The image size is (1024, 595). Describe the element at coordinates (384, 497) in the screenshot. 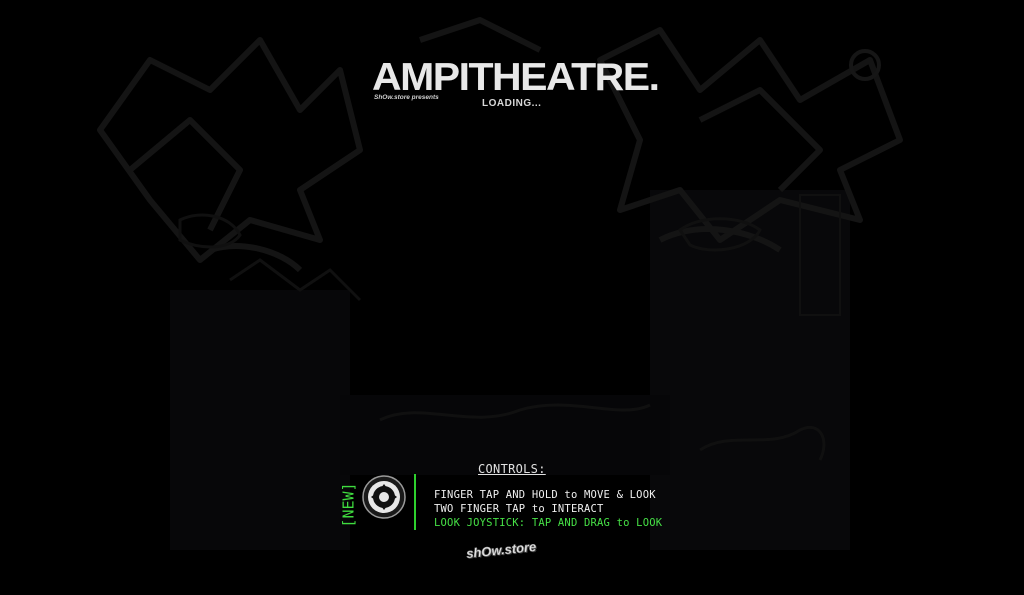

I see `joystick-icon` at that location.